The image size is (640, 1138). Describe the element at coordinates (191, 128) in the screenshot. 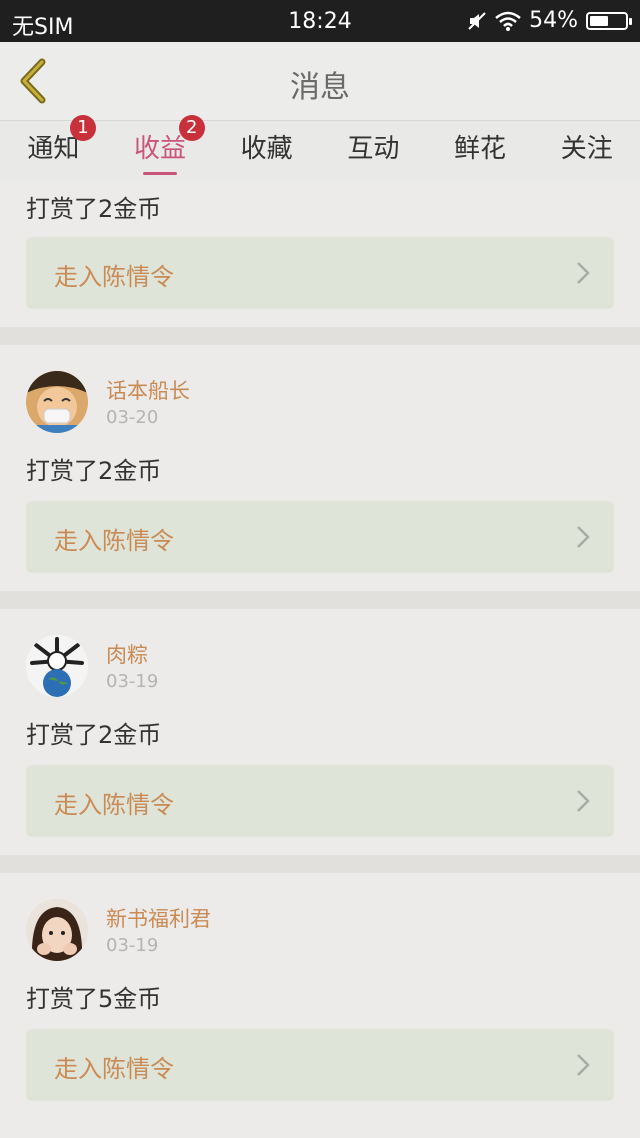

I see `unread-badge: 2` at that location.